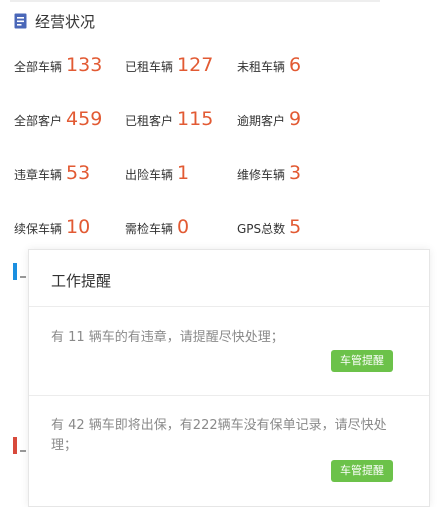 This screenshot has width=437, height=507. I want to click on stat-label: GPS总数, so click(261, 229).